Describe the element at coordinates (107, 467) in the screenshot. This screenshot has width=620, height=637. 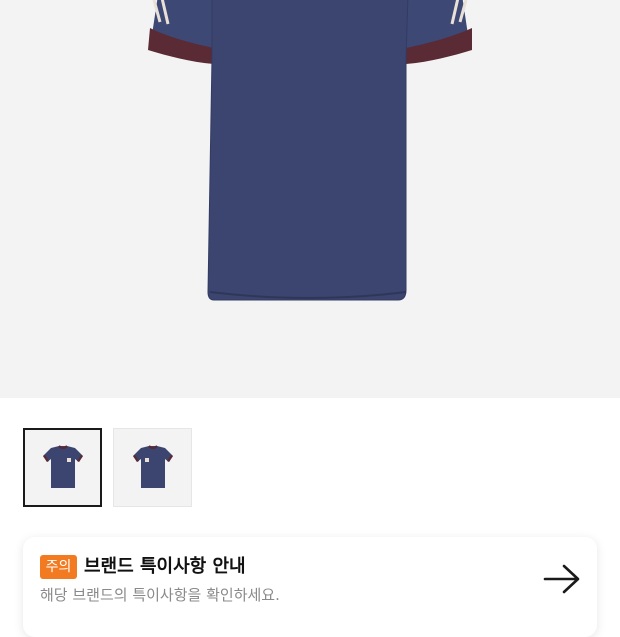
I see `thumbnail-list` at that location.